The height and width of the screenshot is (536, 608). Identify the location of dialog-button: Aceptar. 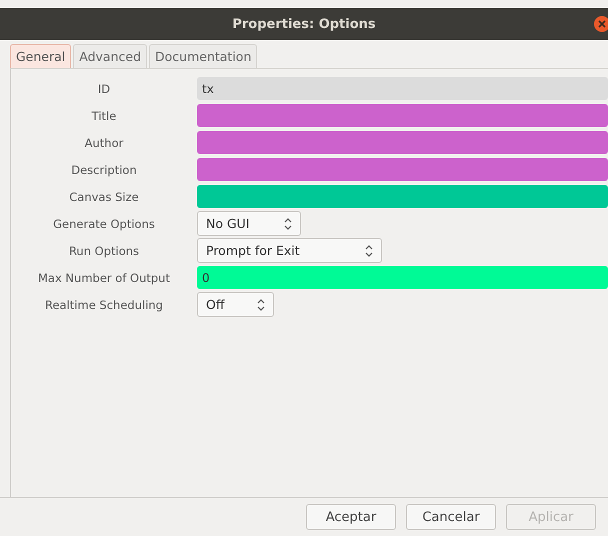
(351, 517).